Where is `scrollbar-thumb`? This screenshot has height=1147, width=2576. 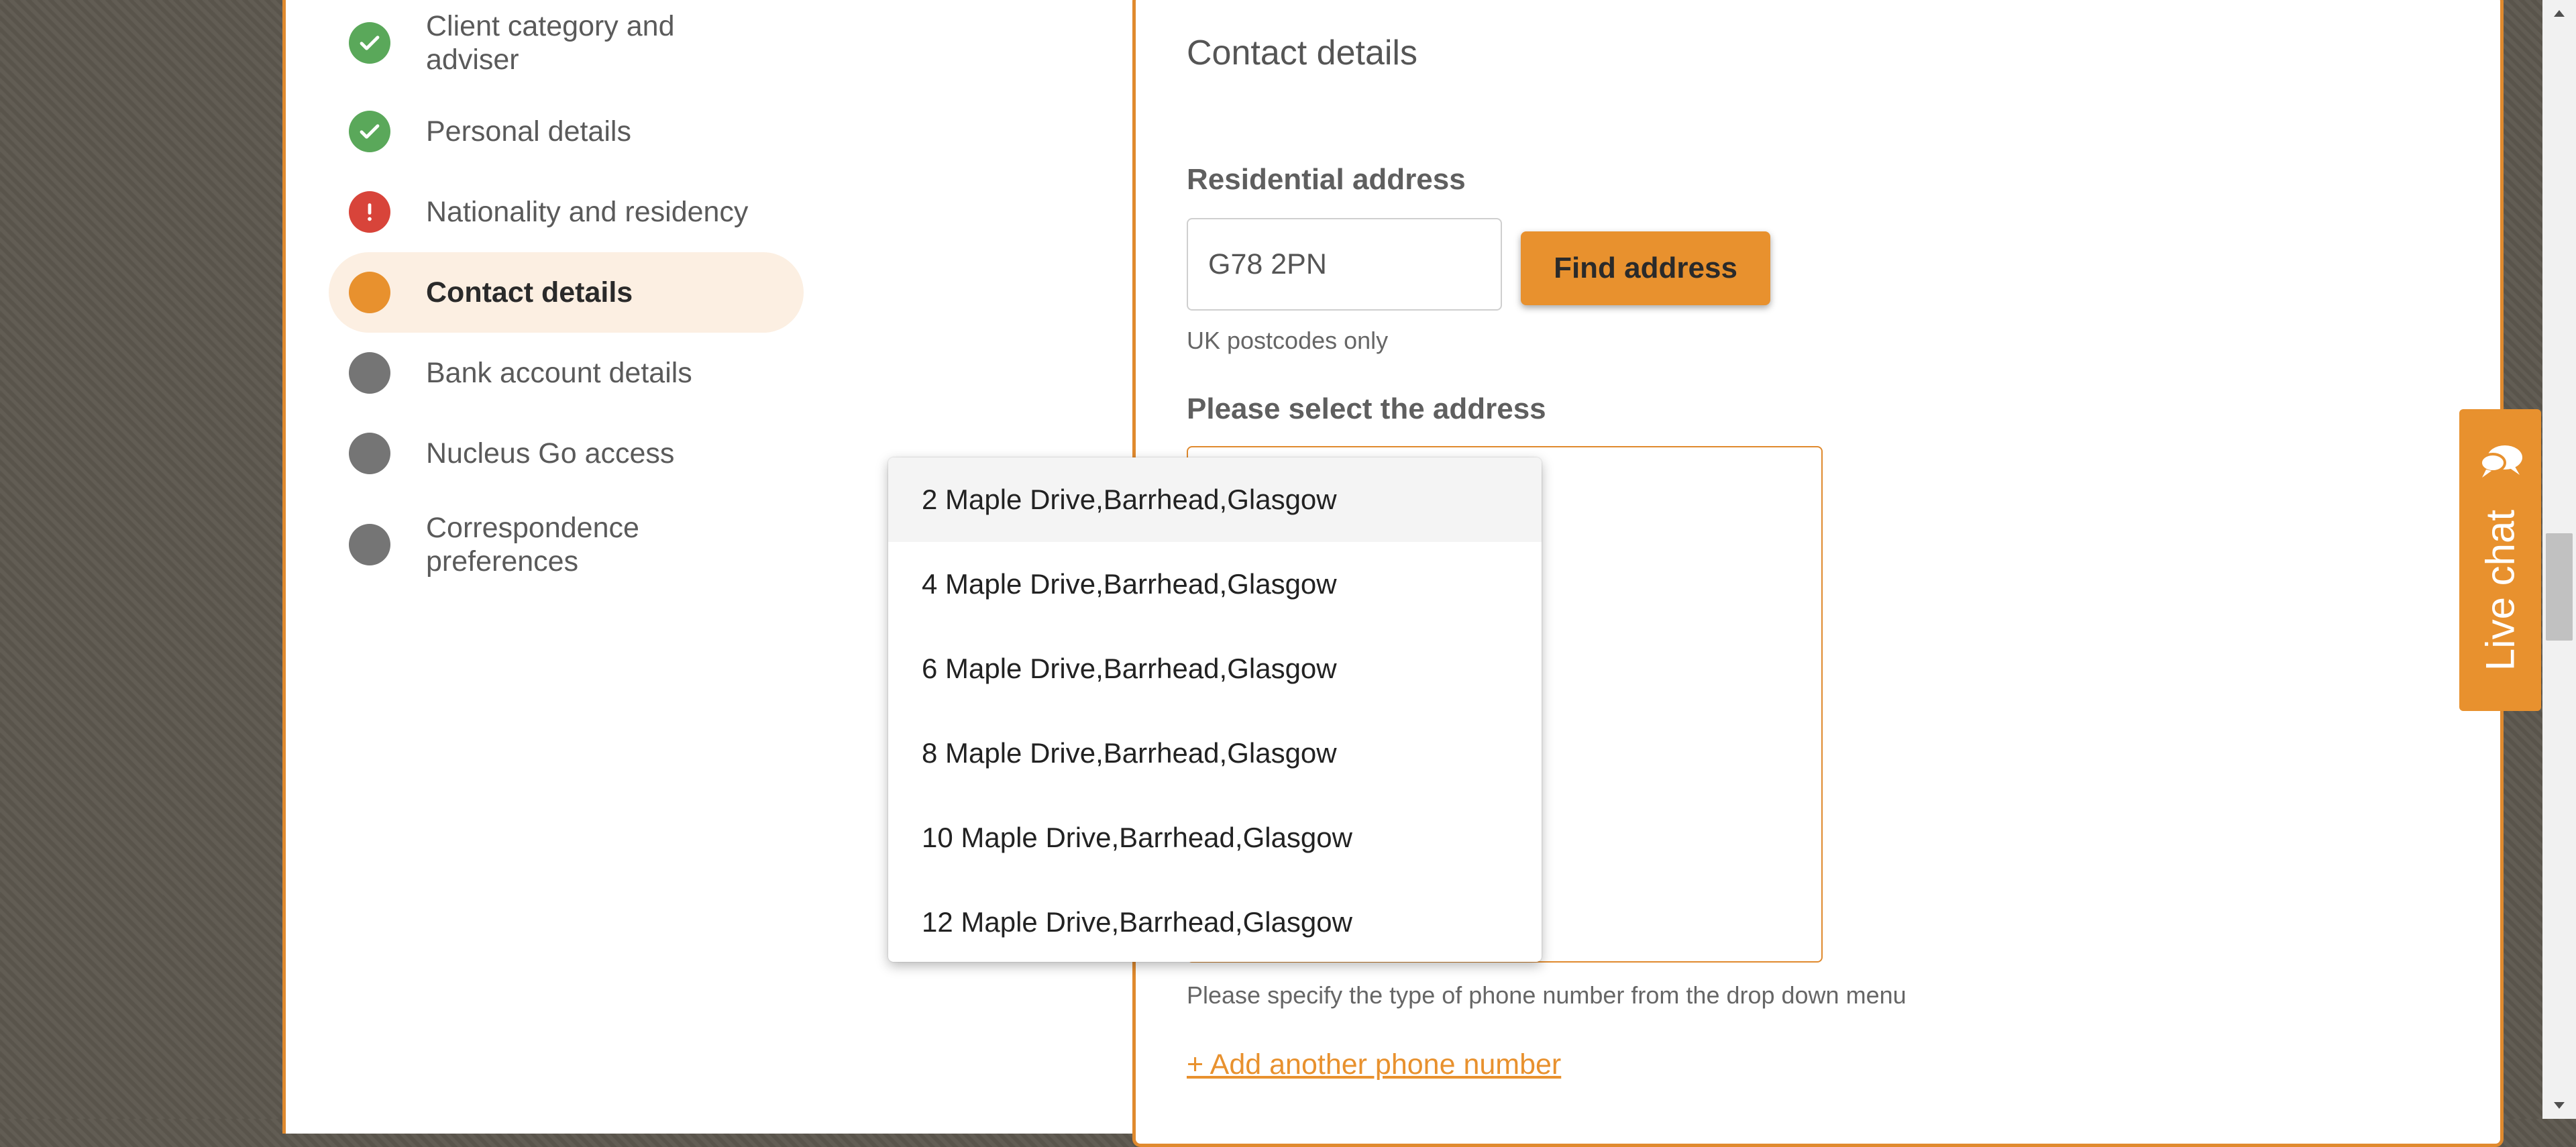 scrollbar-thumb is located at coordinates (2559, 587).